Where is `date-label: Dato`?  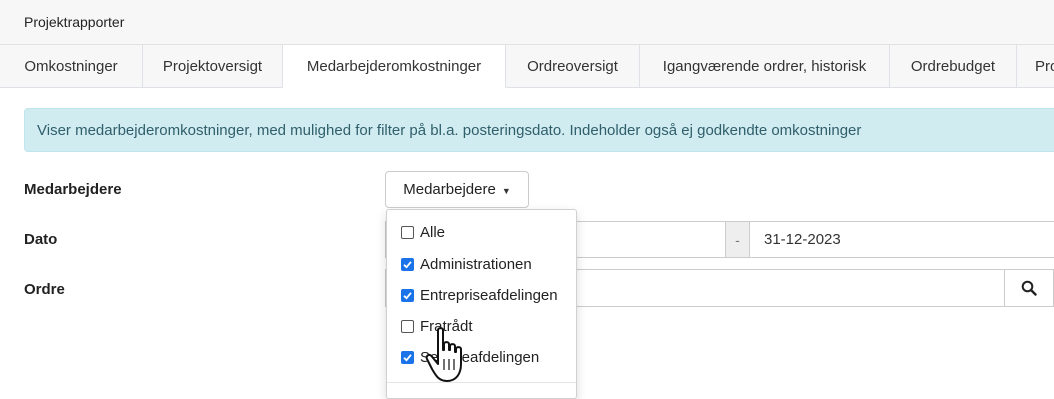
date-label: Dato is located at coordinates (41, 239).